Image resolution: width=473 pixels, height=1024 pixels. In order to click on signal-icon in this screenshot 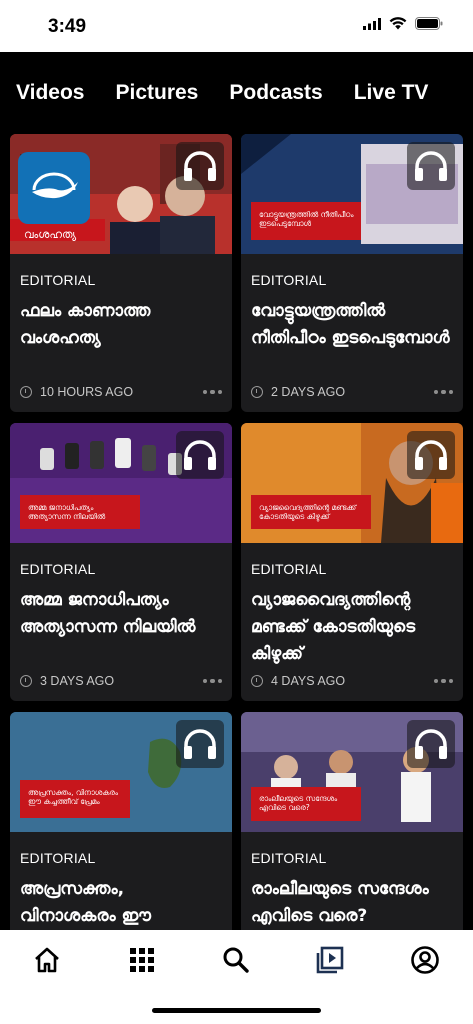, I will do `click(372, 26)`.